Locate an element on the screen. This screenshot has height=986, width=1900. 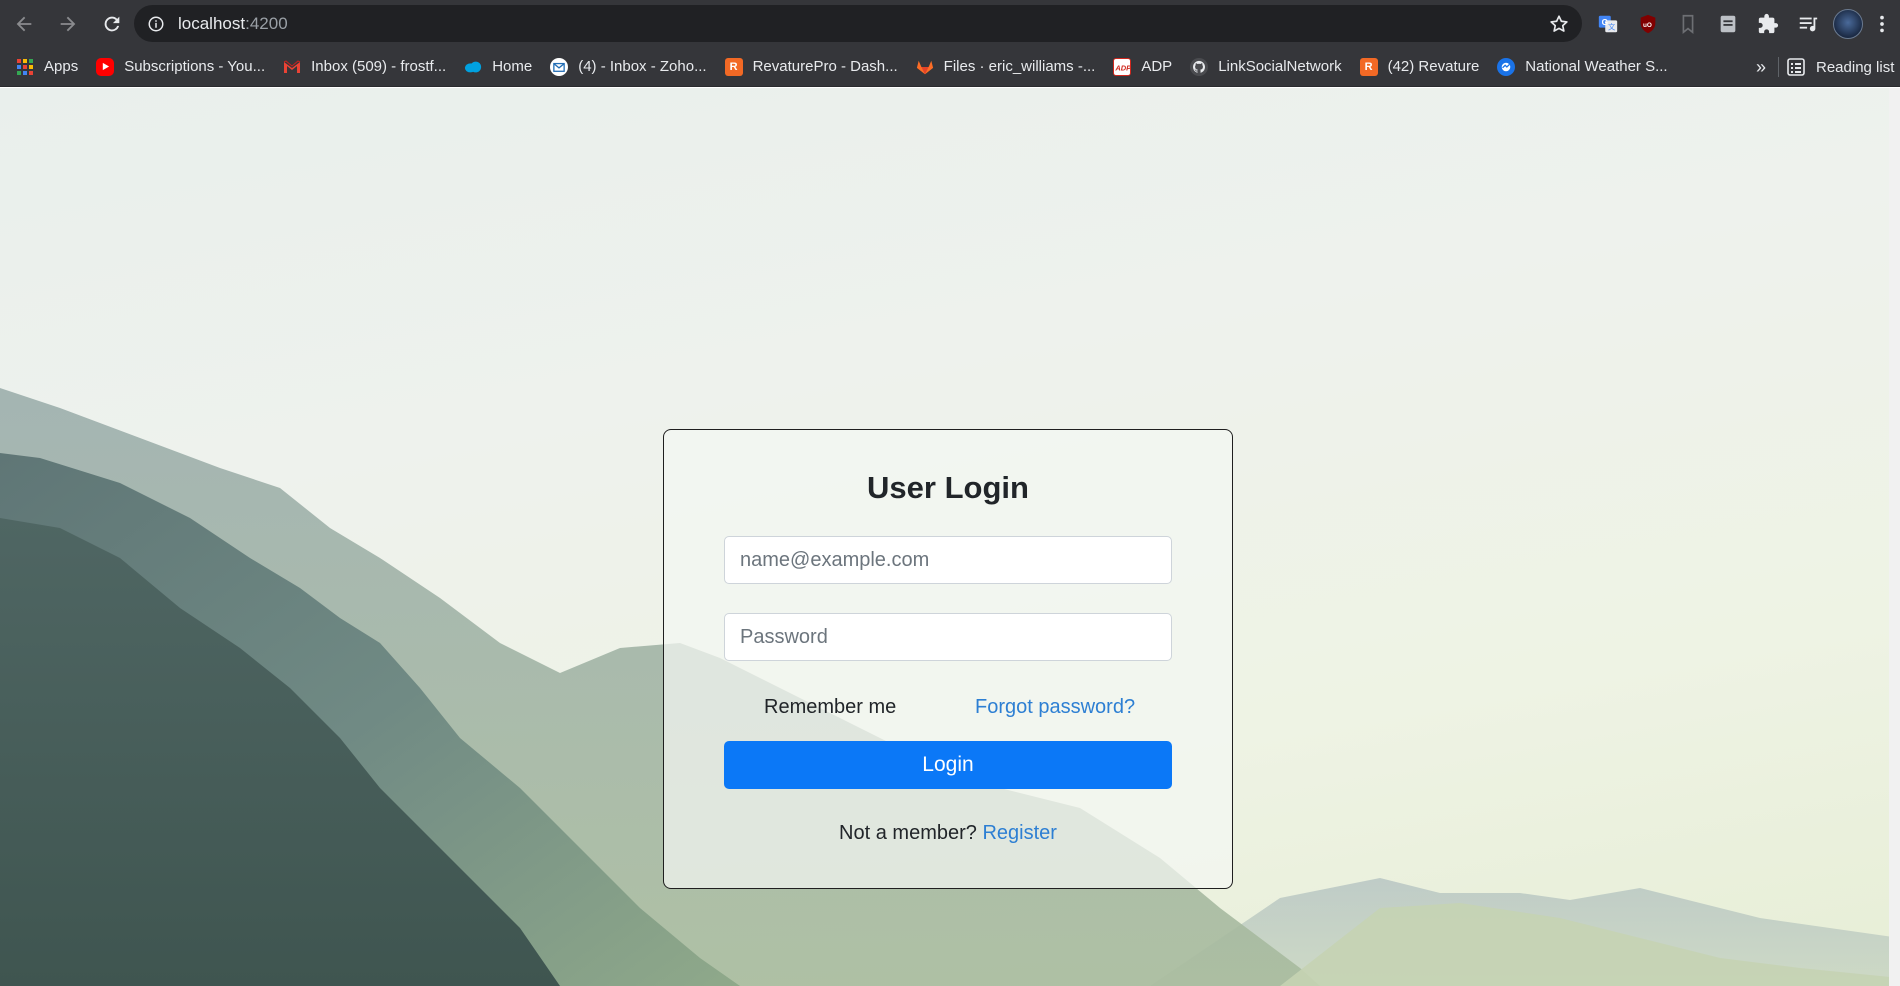
playlist-music-icon is located at coordinates (1808, 24).